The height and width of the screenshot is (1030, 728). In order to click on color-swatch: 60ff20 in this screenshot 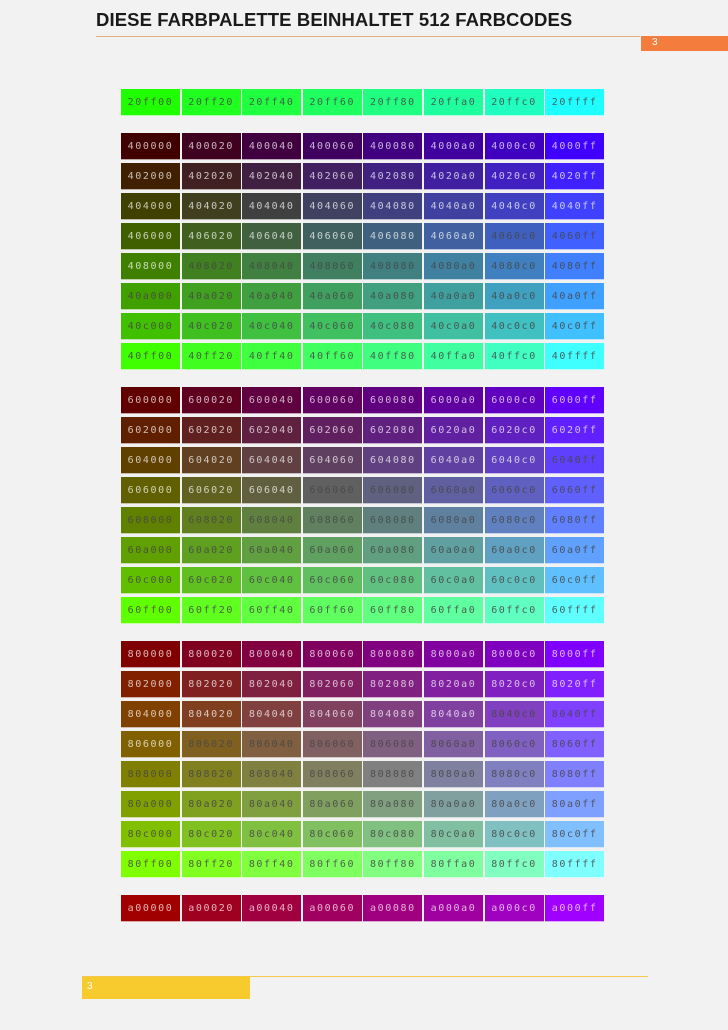, I will do `click(211, 610)`.